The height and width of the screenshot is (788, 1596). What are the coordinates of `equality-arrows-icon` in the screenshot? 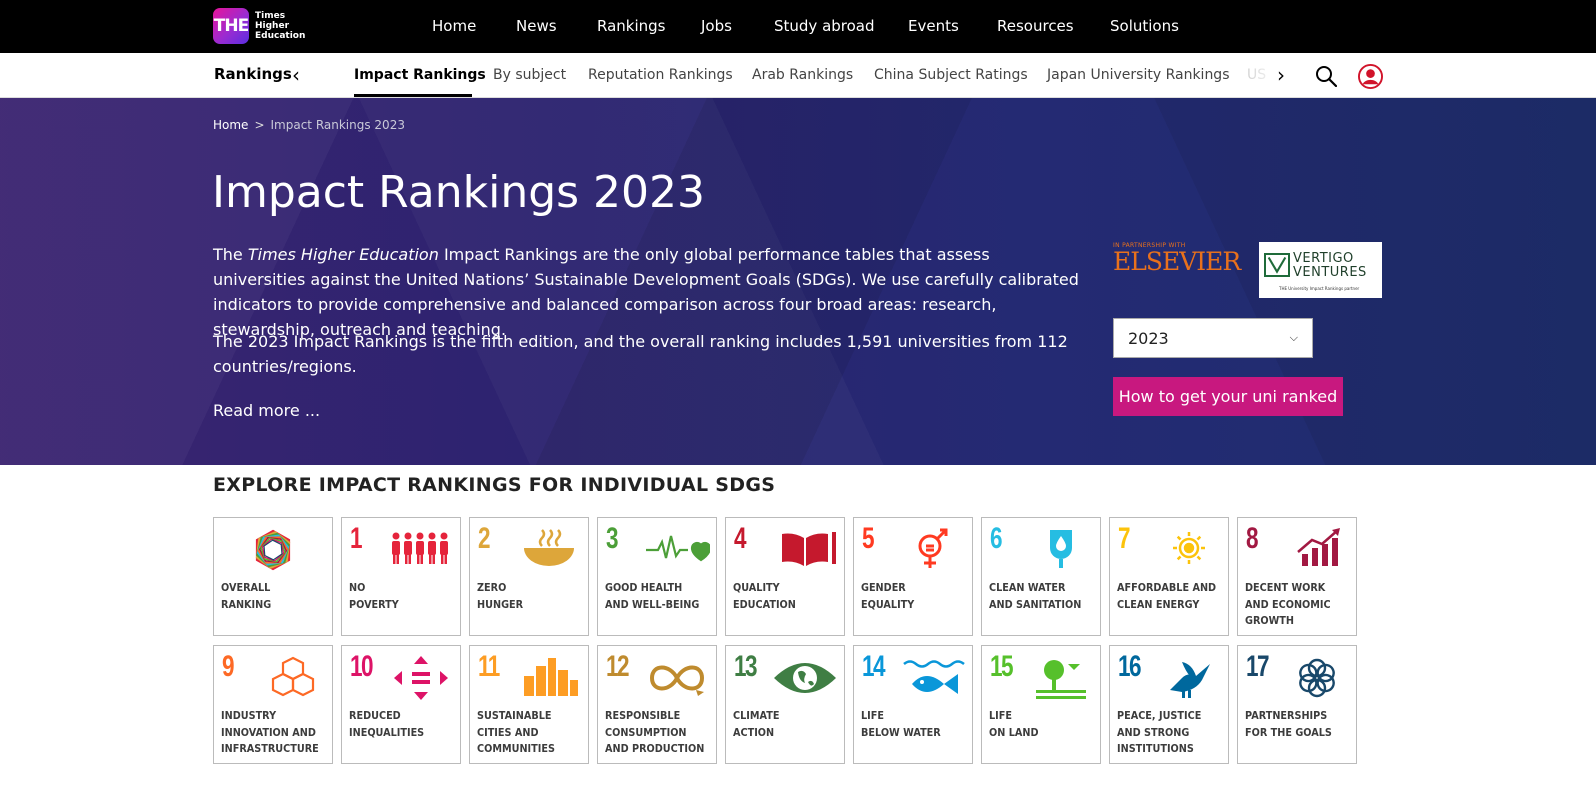 It's located at (421, 678).